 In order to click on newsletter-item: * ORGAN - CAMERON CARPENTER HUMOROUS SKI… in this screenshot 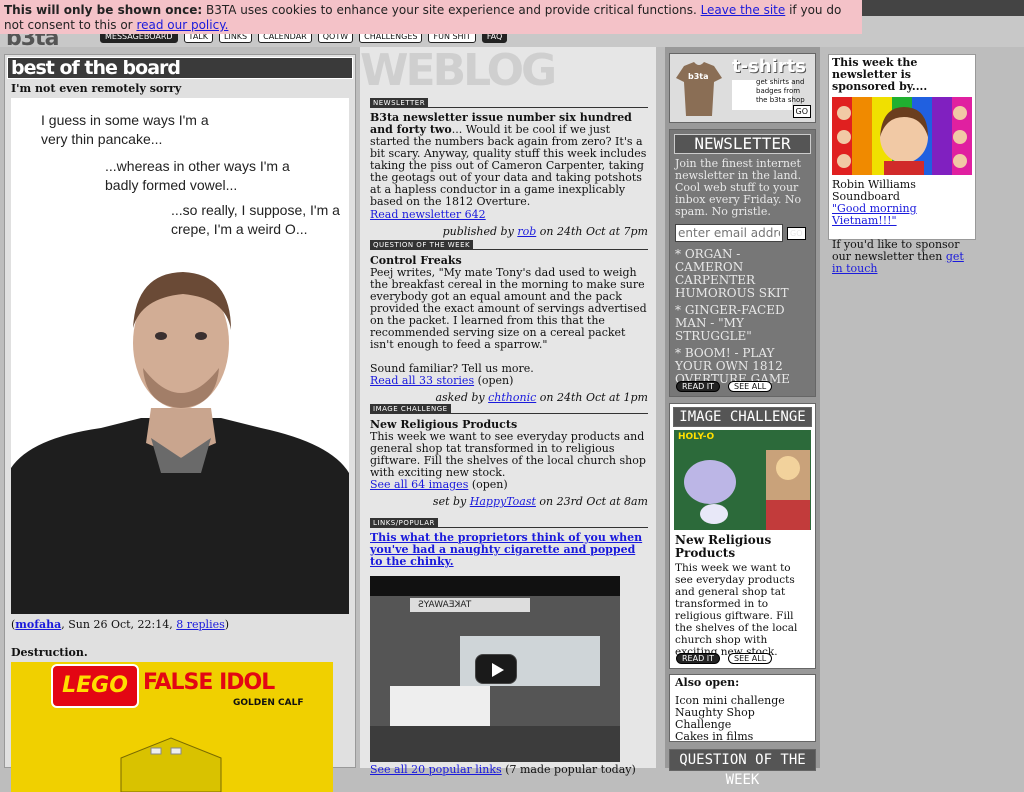, I will do `click(732, 273)`.